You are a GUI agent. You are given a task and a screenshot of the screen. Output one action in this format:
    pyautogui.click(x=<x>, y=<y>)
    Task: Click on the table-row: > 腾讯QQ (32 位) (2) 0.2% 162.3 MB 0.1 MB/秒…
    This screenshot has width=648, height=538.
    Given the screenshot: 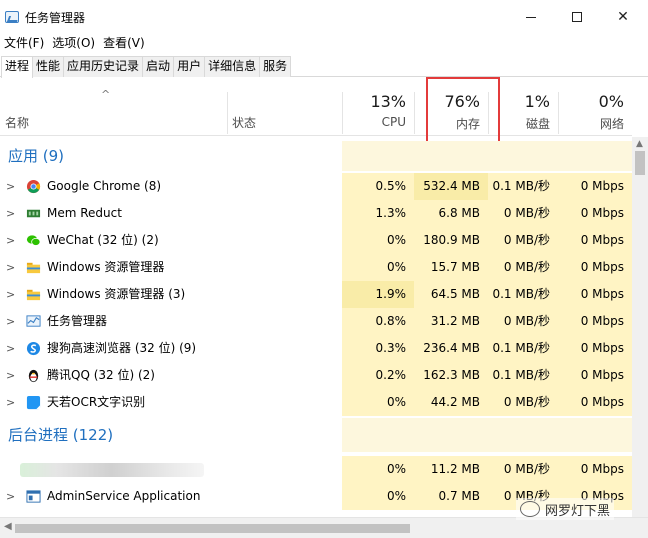 What is the action you would take?
    pyautogui.click(x=316, y=375)
    